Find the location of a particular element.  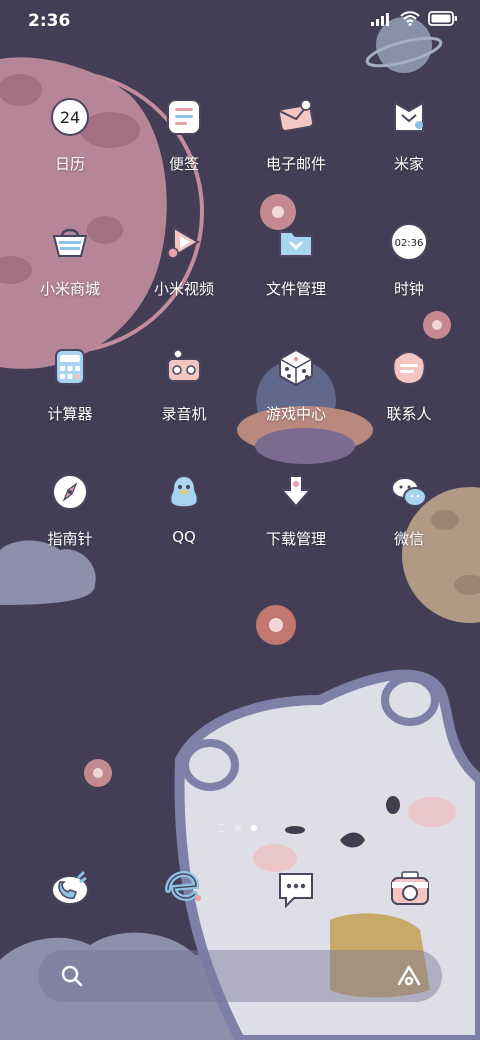

app-label: 游戏中心 is located at coordinates (295, 414).